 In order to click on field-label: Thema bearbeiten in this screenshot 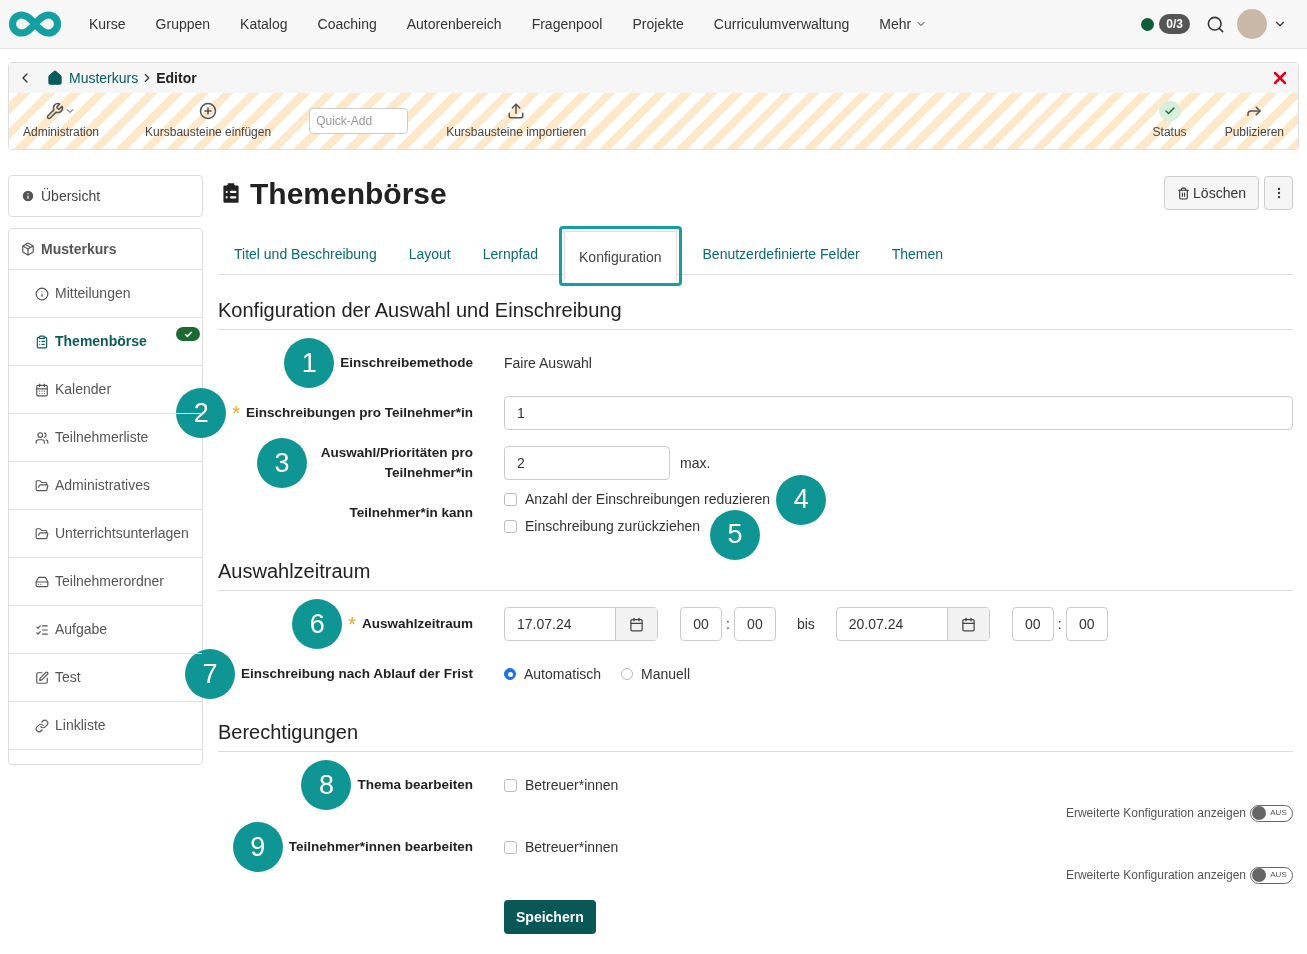, I will do `click(415, 785)`.